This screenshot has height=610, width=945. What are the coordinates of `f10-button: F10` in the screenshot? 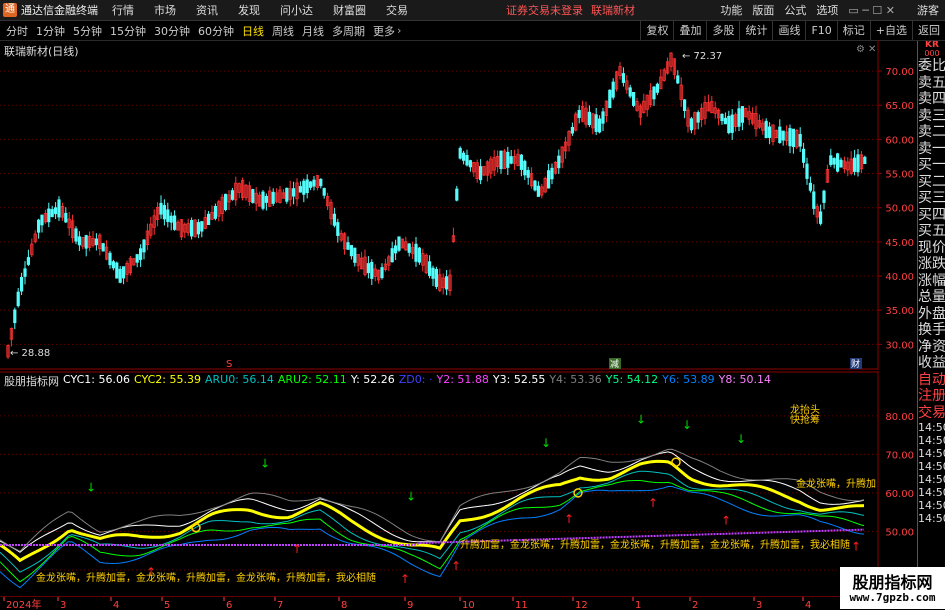 It's located at (820, 30).